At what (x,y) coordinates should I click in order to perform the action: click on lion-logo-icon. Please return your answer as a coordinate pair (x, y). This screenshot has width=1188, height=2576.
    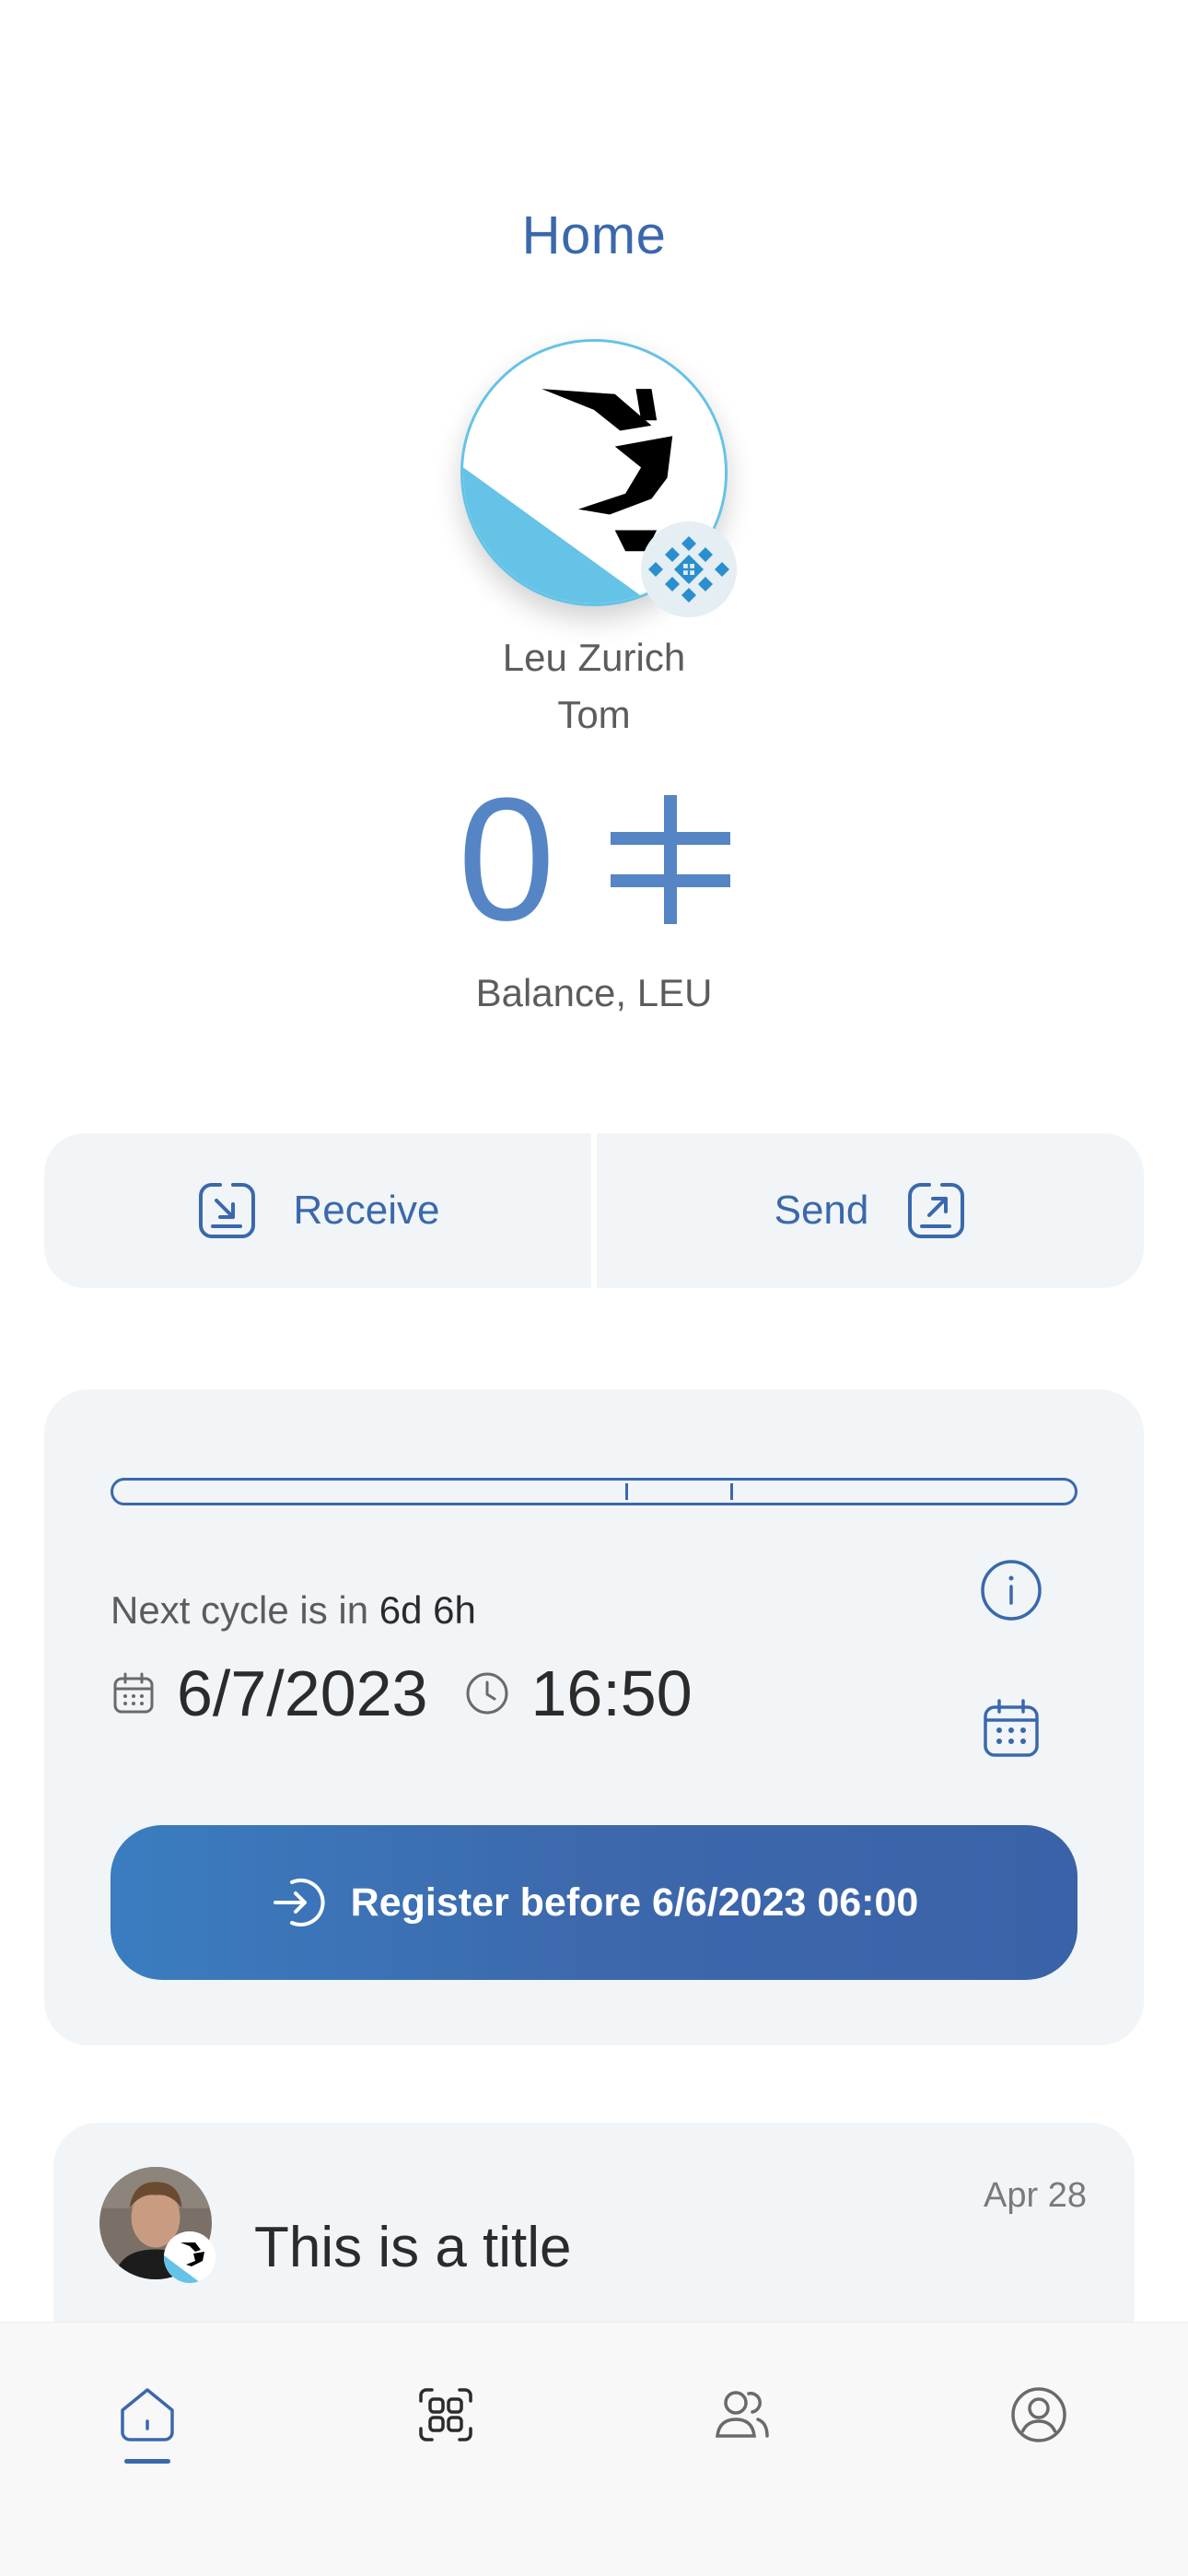
    Looking at the image, I should click on (189, 2257).